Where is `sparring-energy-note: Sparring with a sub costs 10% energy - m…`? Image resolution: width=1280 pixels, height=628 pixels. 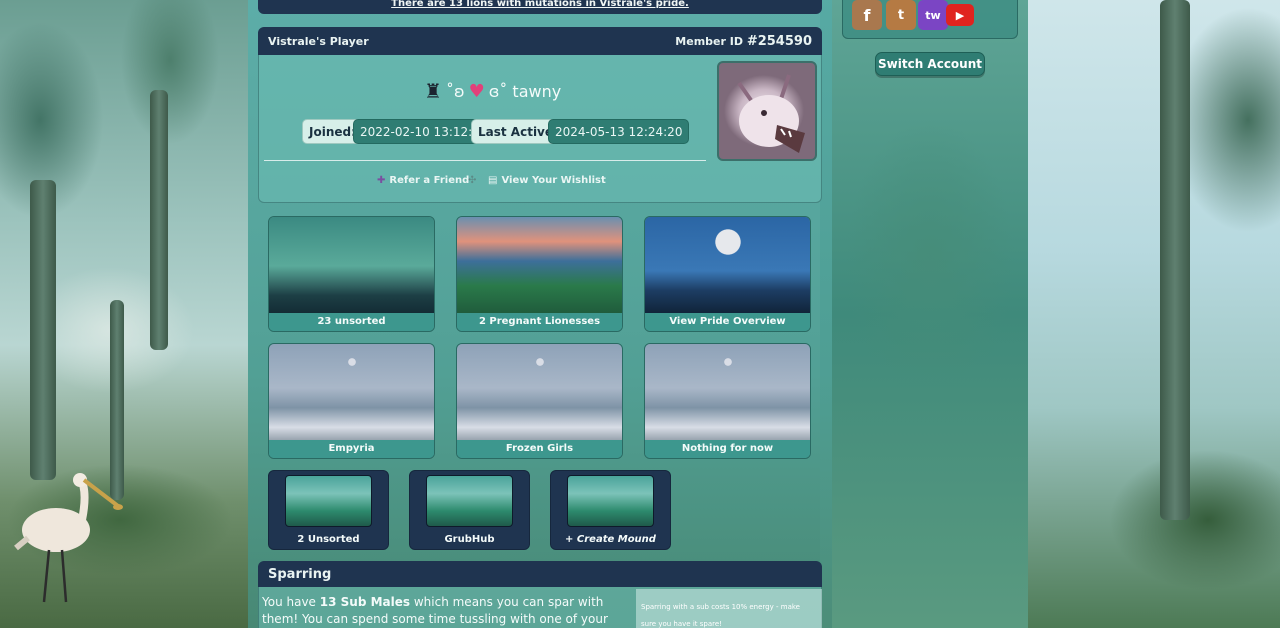 sparring-energy-note: Sparring with a sub costs 10% energy - m… is located at coordinates (729, 608).